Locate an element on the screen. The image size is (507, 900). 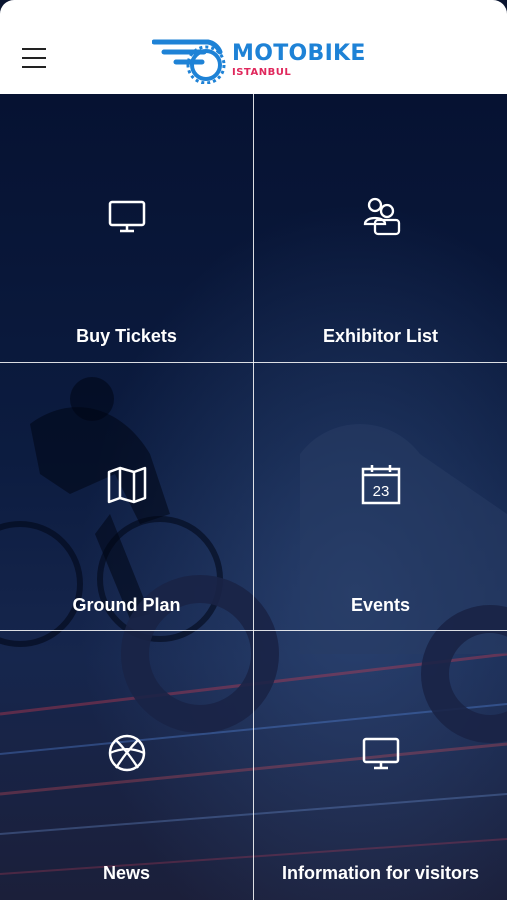
calendar-icon: 23 is located at coordinates (380, 485).